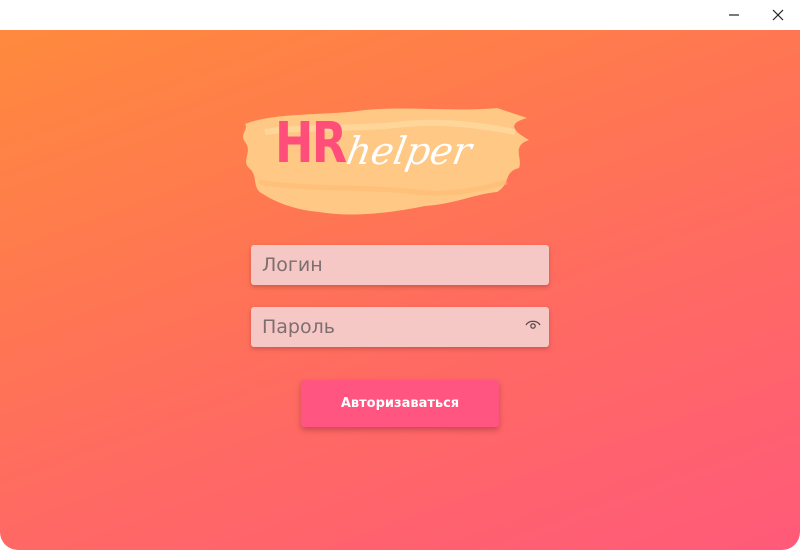 This screenshot has width=800, height=550. I want to click on minimize-icon, so click(734, 15).